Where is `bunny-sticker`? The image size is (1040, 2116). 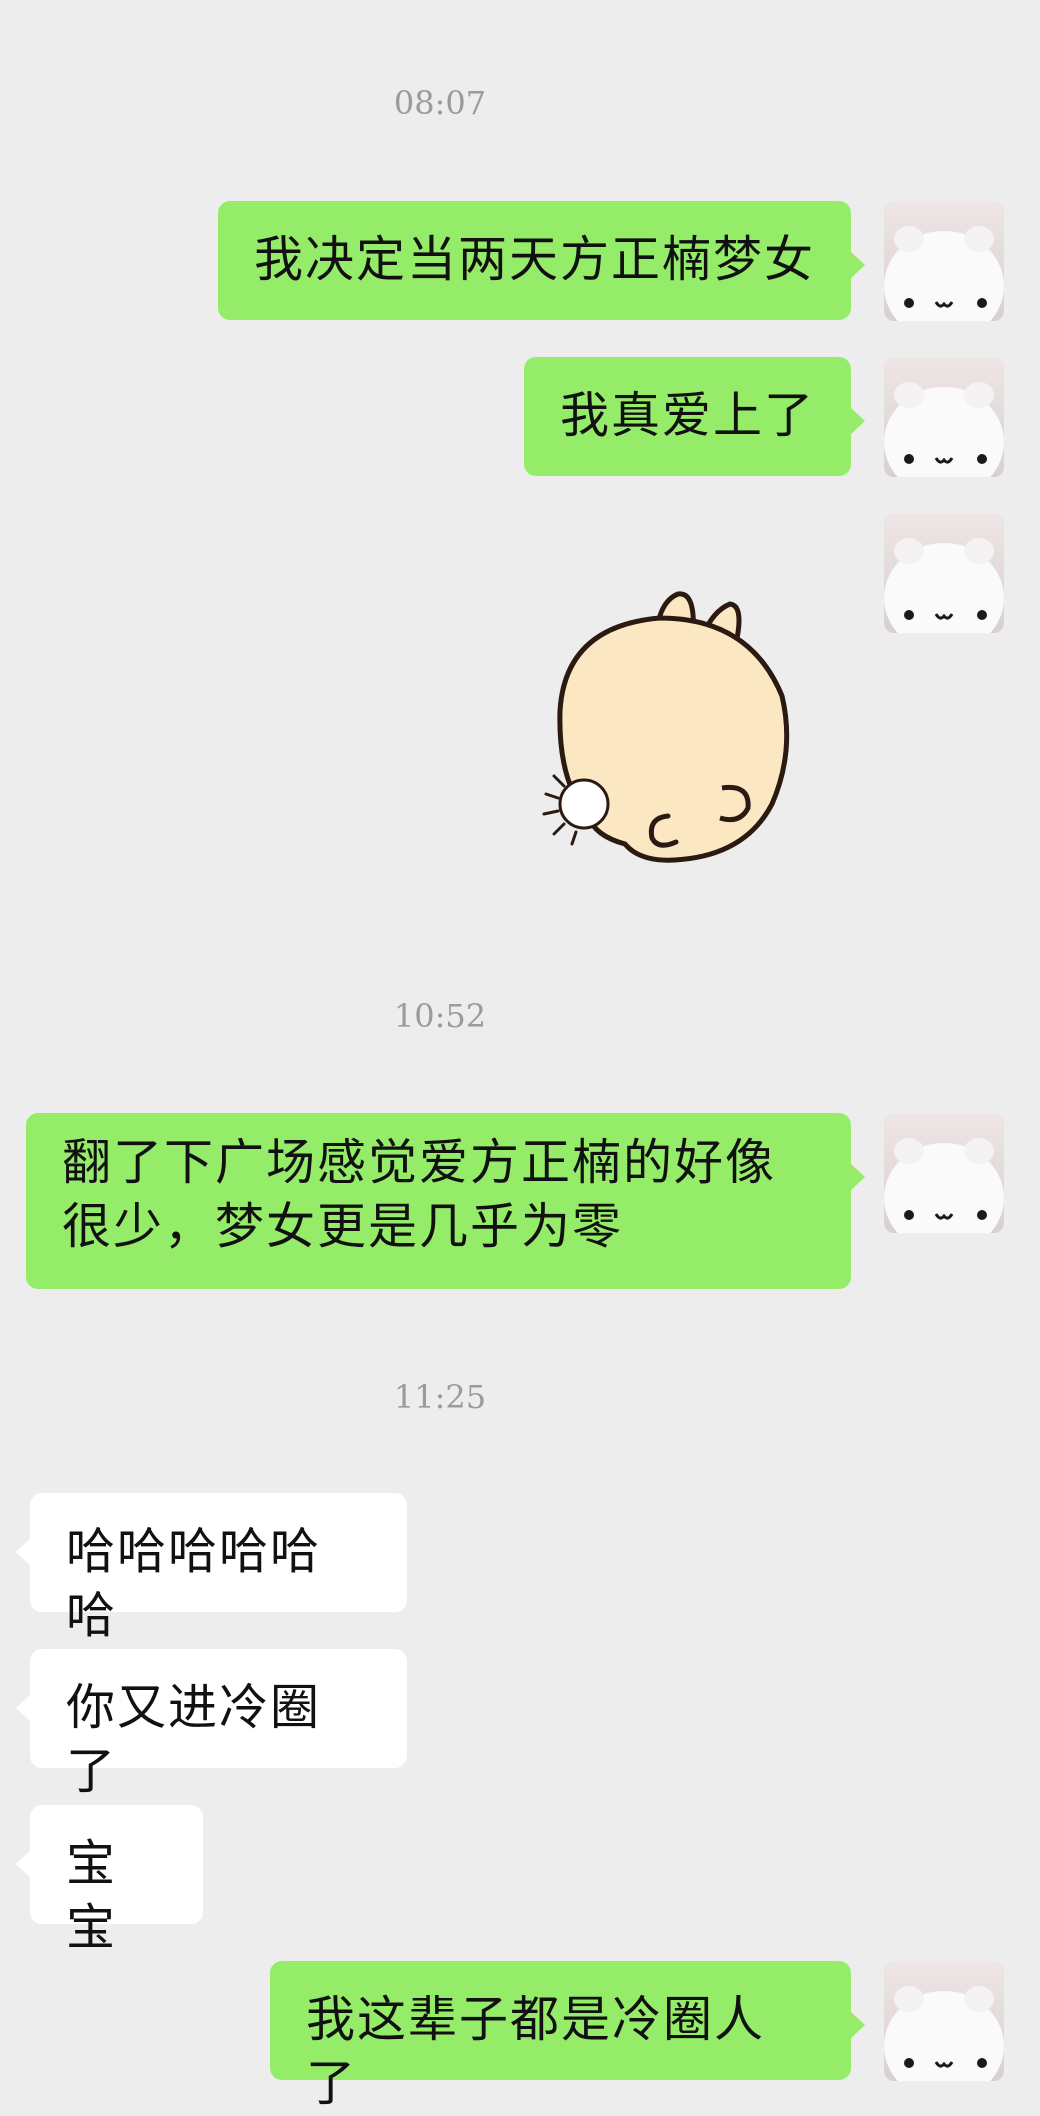 bunny-sticker is located at coordinates (670, 708).